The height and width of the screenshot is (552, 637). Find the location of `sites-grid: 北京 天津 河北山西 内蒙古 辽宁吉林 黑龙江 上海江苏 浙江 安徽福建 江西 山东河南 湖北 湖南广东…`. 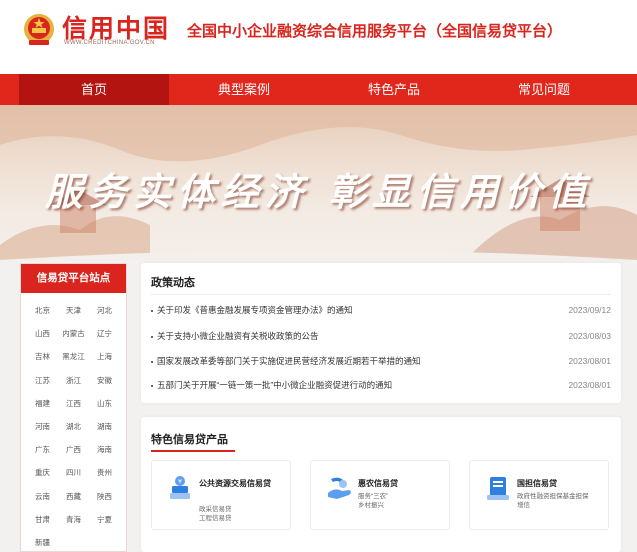

sites-grid: 北京 天津 河北山西 内蒙古 辽宁吉林 黑龙江 上海江苏 浙江 安徽福建 江西 山东河南 湖北 湖南广东… is located at coordinates (73, 422).